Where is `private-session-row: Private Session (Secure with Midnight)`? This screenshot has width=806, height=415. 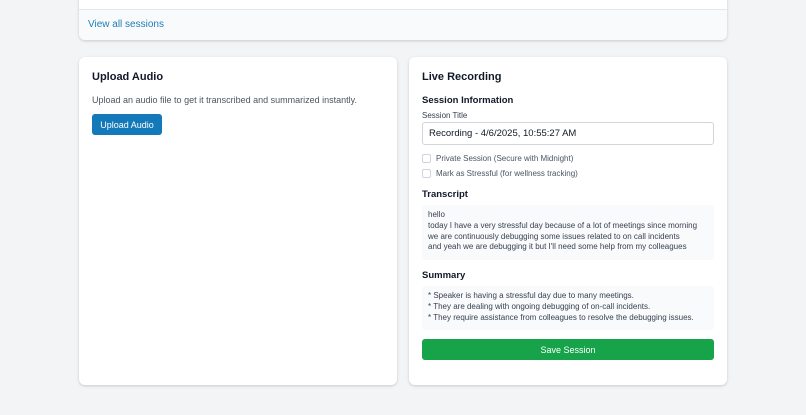
private-session-row: Private Session (Secure with Midnight) is located at coordinates (497, 158).